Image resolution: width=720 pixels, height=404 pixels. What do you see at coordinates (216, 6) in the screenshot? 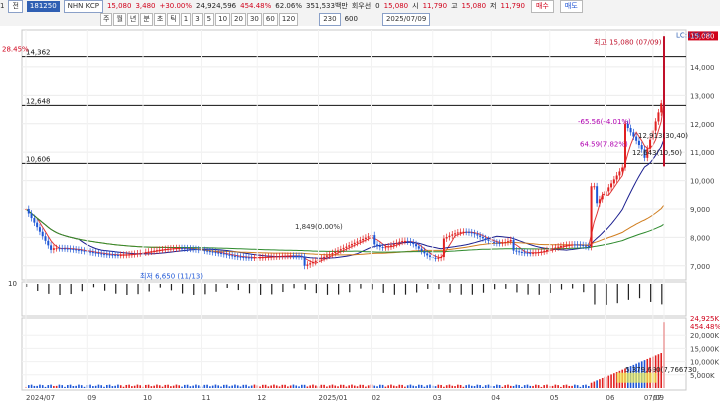
I see `trade-volume: 24,924,596` at bounding box center [216, 6].